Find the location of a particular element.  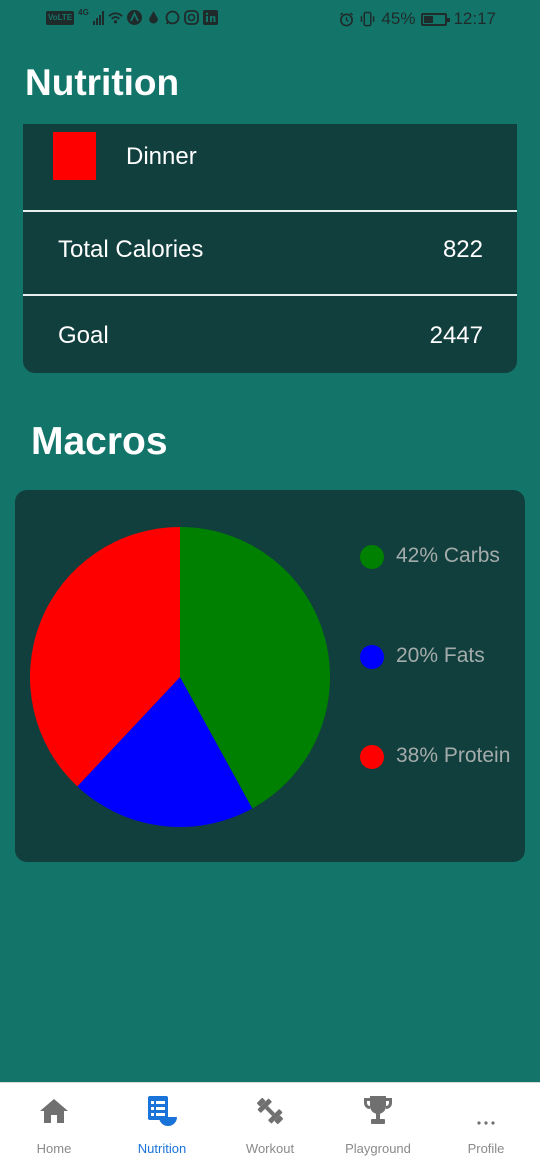

legend-item: 20% Fats is located at coordinates (450, 657).